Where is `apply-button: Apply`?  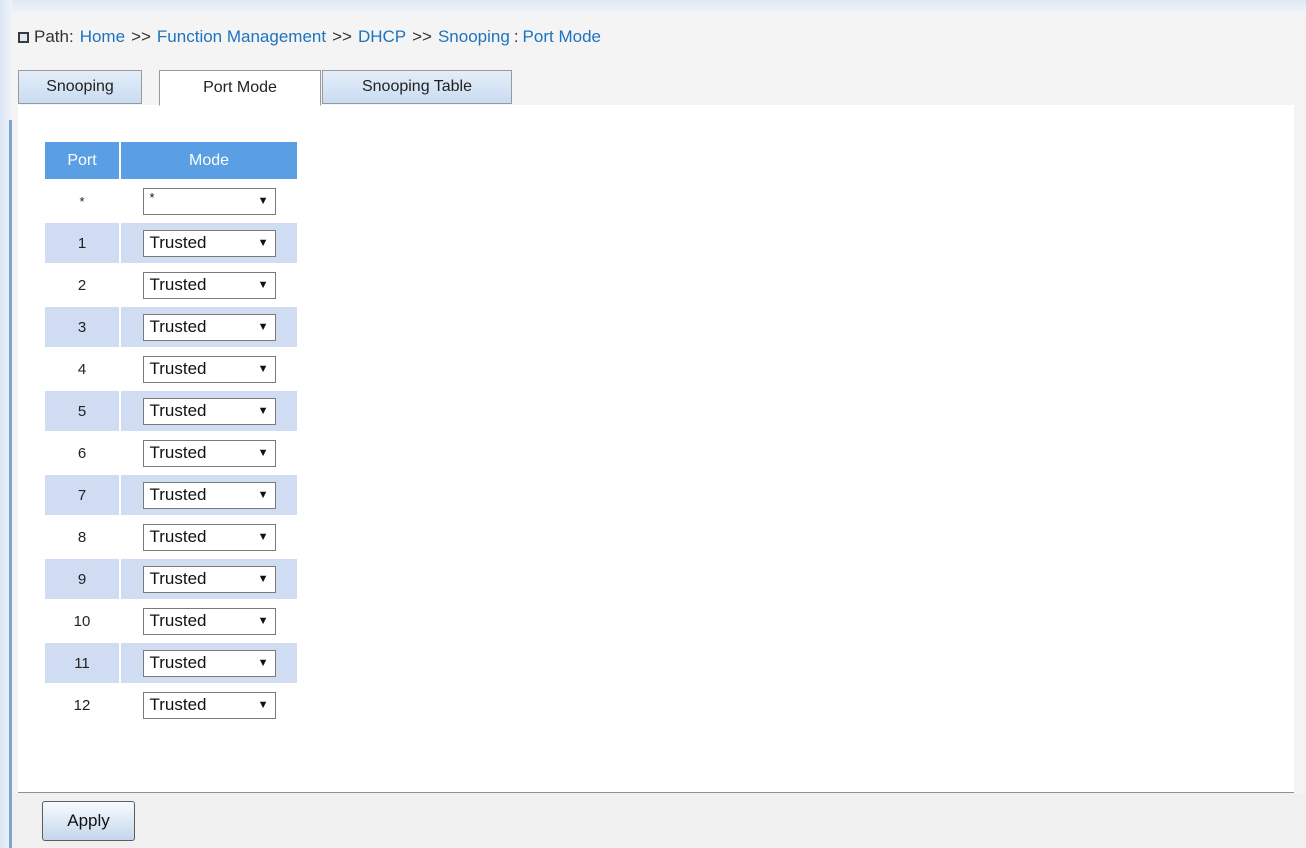 apply-button: Apply is located at coordinates (88, 821).